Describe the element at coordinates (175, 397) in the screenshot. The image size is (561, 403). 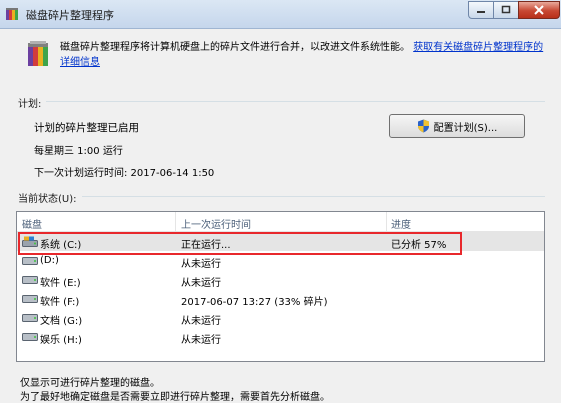
I see `footnote-line-2: 为了最好地确定磁盘是否需要立即进行碎片整理，需要首先分析磁盘。` at that location.